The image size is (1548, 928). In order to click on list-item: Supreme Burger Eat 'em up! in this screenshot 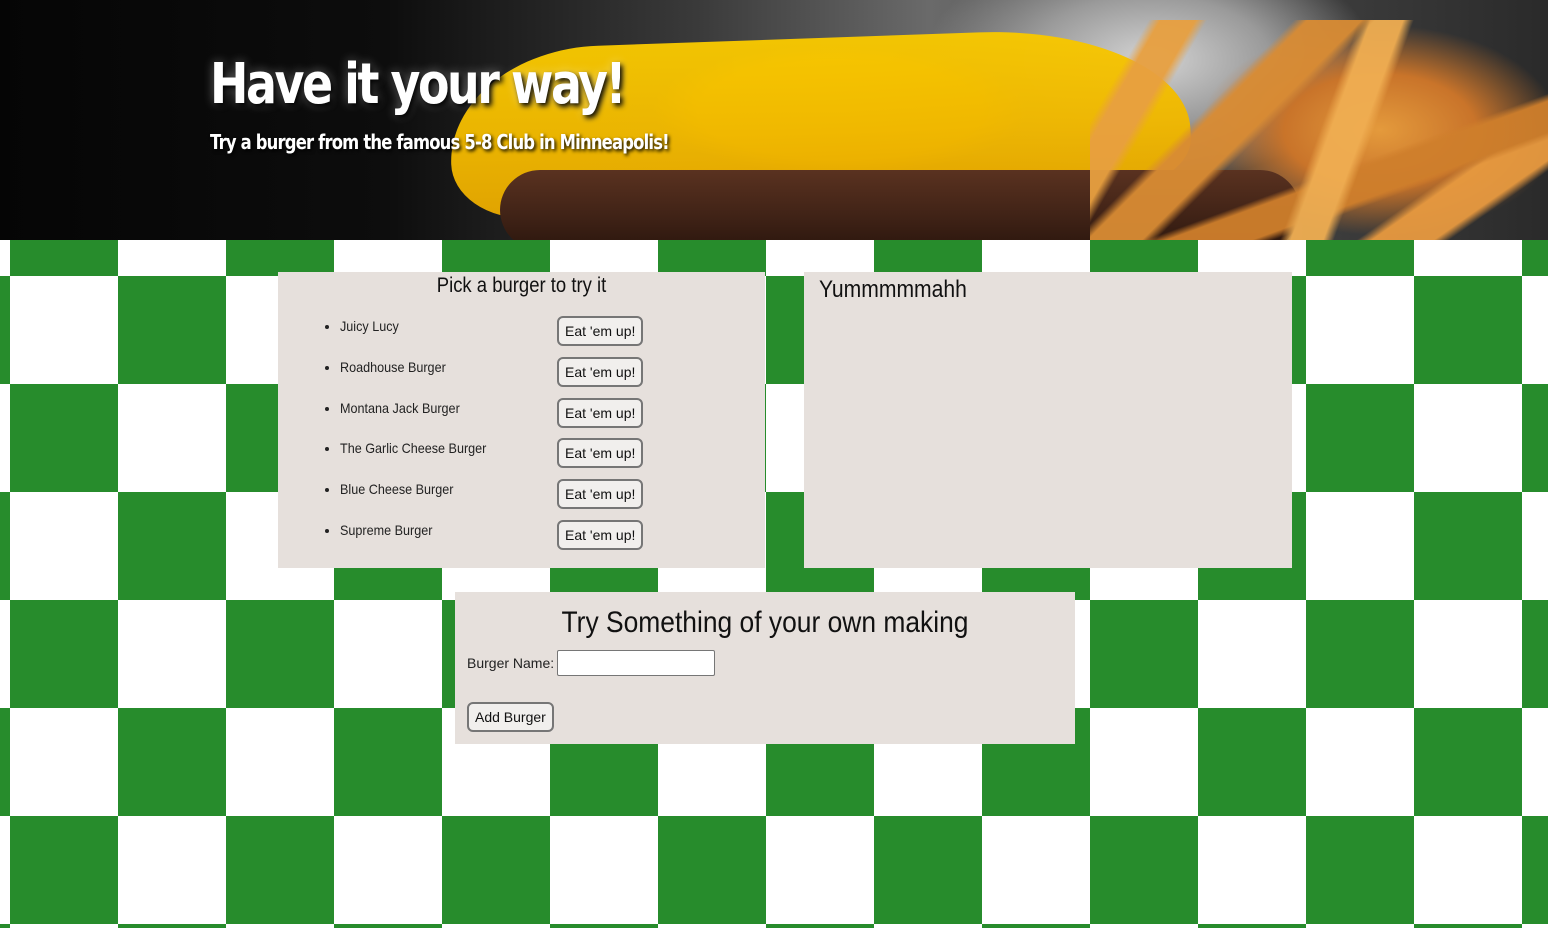, I will do `click(530, 540)`.